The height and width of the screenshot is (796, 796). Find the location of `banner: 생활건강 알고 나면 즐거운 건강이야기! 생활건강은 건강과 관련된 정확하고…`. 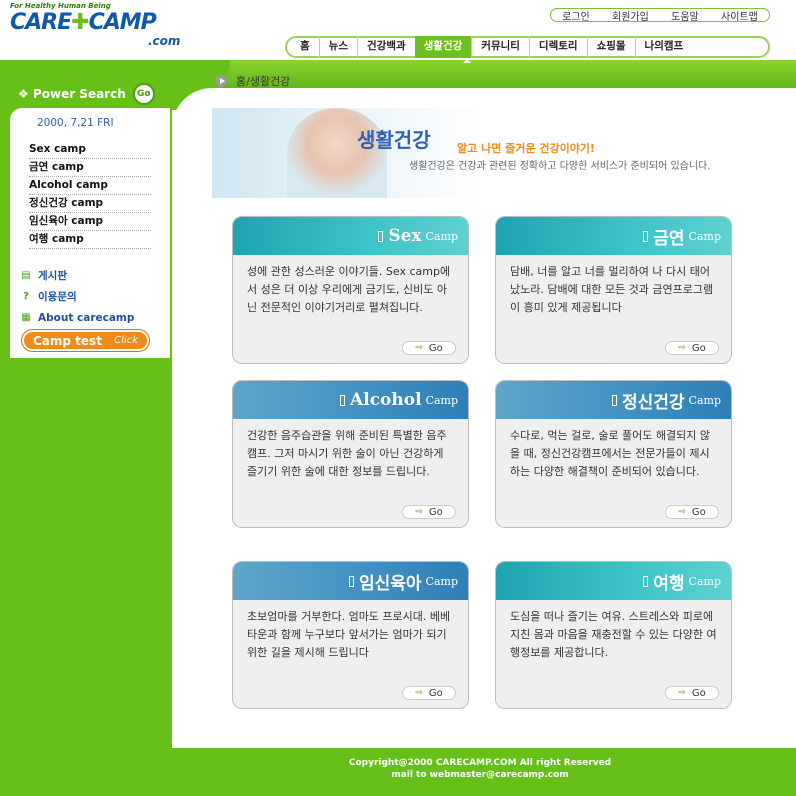

banner: 생활건강 알고 나면 즐거운 건강이야기! 생활건강은 건강과 관련된 정확하고… is located at coordinates (484, 153).